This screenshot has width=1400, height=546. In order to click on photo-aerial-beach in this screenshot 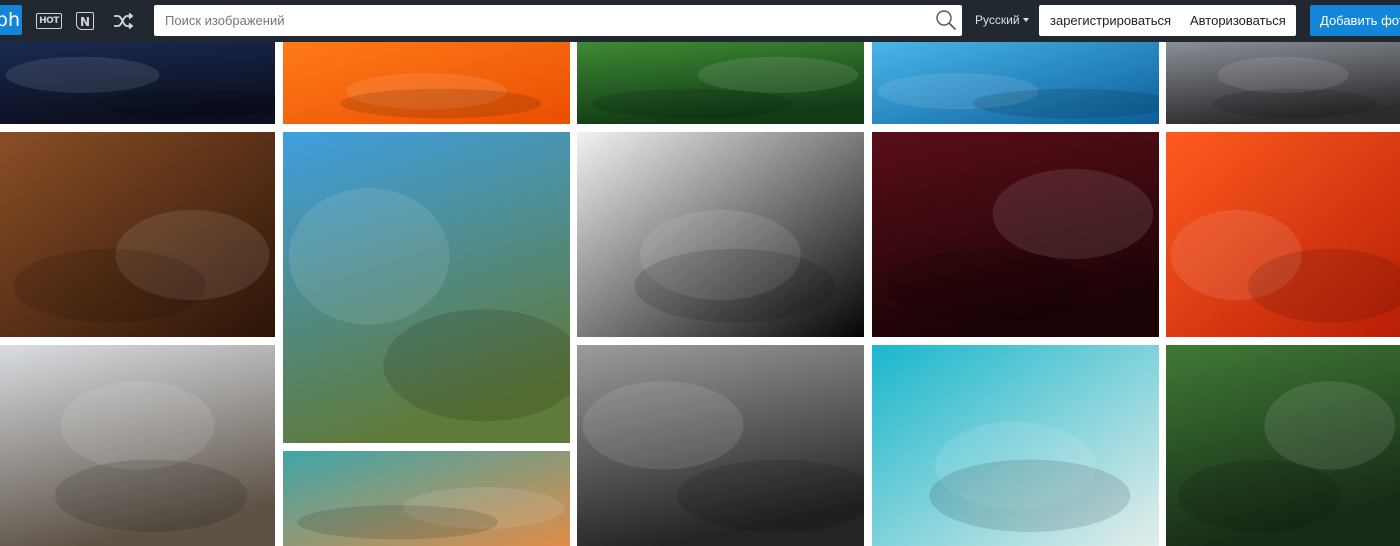, I will do `click(1015, 445)`.